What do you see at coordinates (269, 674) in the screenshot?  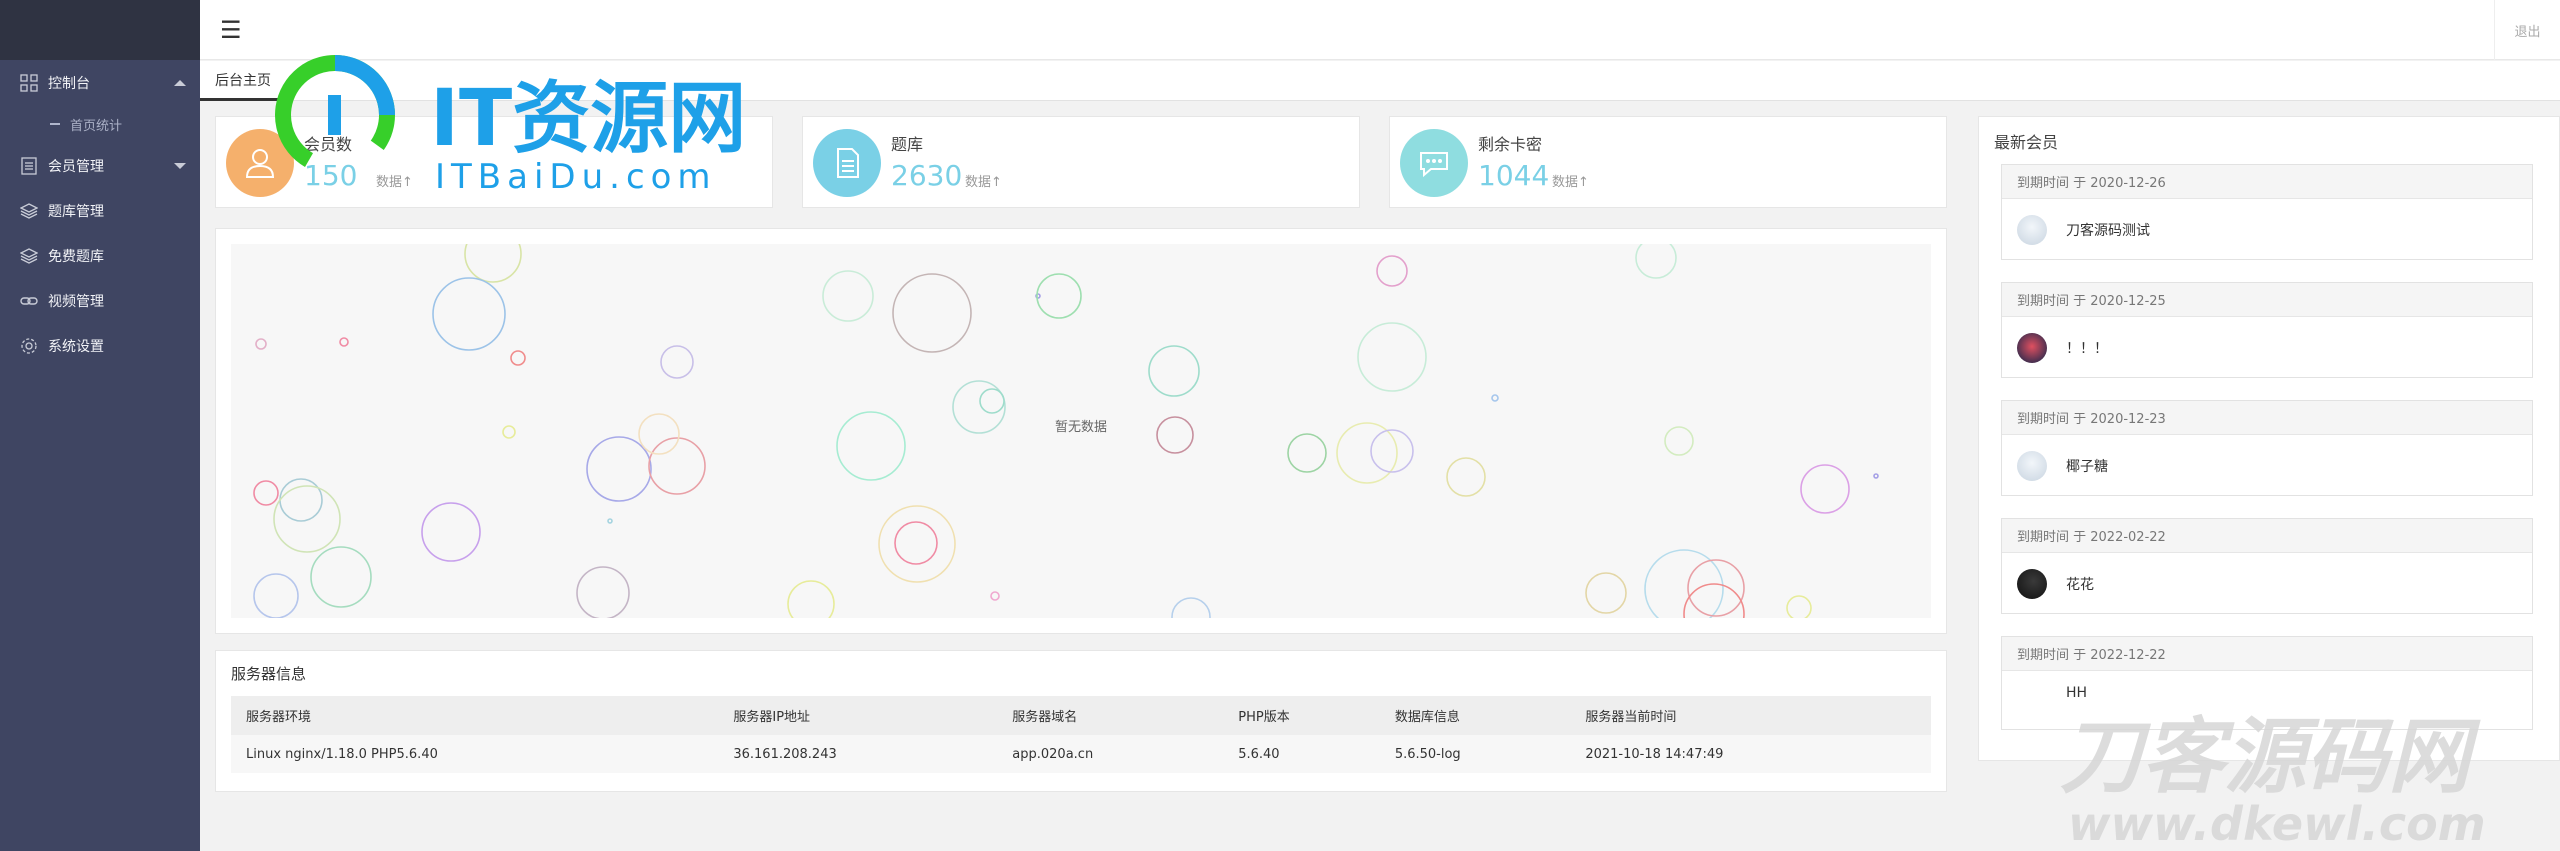 I see `server-info-title: 服务器信息` at bounding box center [269, 674].